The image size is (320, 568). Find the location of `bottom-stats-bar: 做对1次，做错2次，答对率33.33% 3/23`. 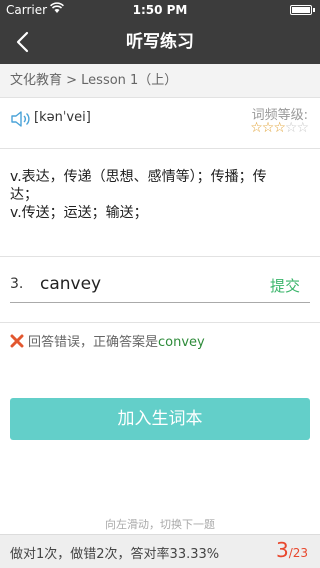

bottom-stats-bar: 做对1次，做错2次，答对率33.33% 3/23 is located at coordinates (160, 551).